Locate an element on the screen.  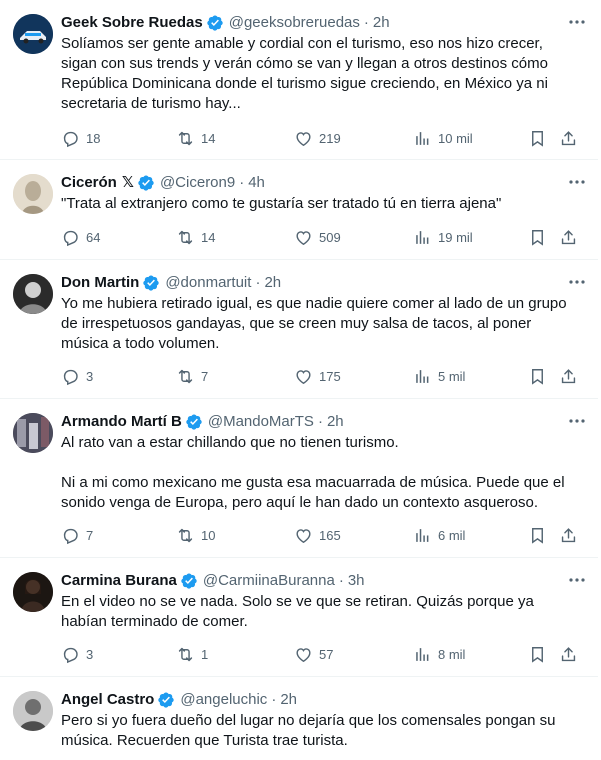
views-button: 10 mil is located at coordinates (443, 138).